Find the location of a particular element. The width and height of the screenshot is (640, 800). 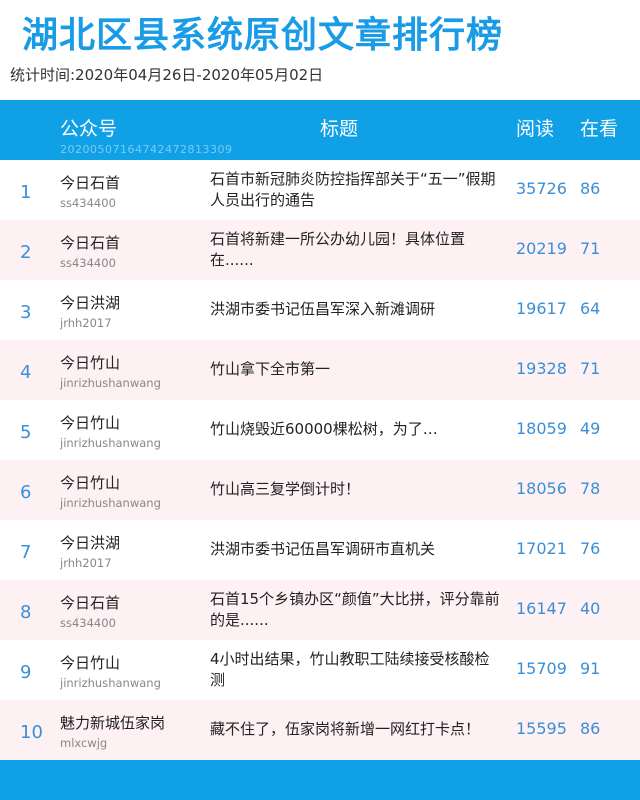

rank-number: 6 is located at coordinates (26, 492).